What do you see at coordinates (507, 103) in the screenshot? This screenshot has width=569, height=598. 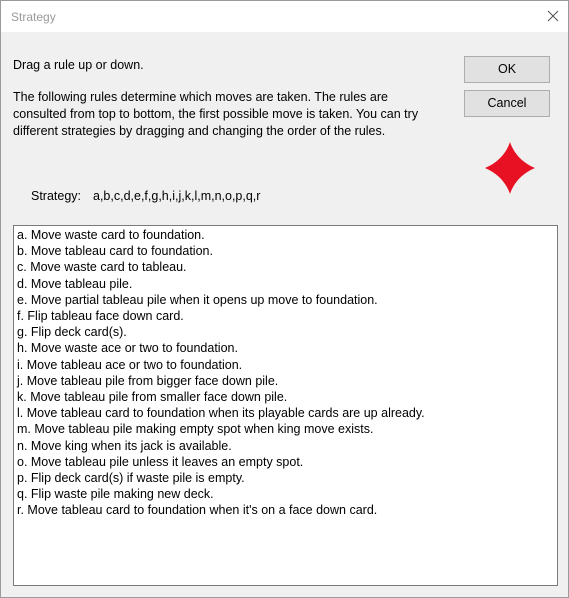 I see `cancel-button: Cancel` at bounding box center [507, 103].